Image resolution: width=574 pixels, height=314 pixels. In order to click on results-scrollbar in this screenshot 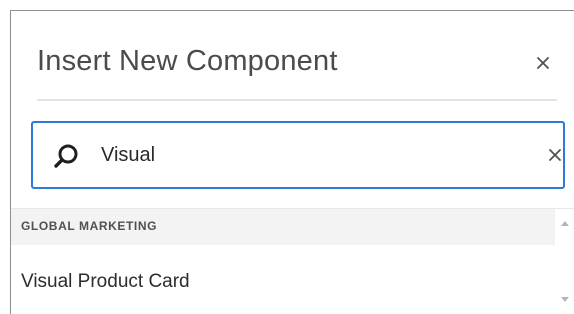, I will do `click(564, 261)`.